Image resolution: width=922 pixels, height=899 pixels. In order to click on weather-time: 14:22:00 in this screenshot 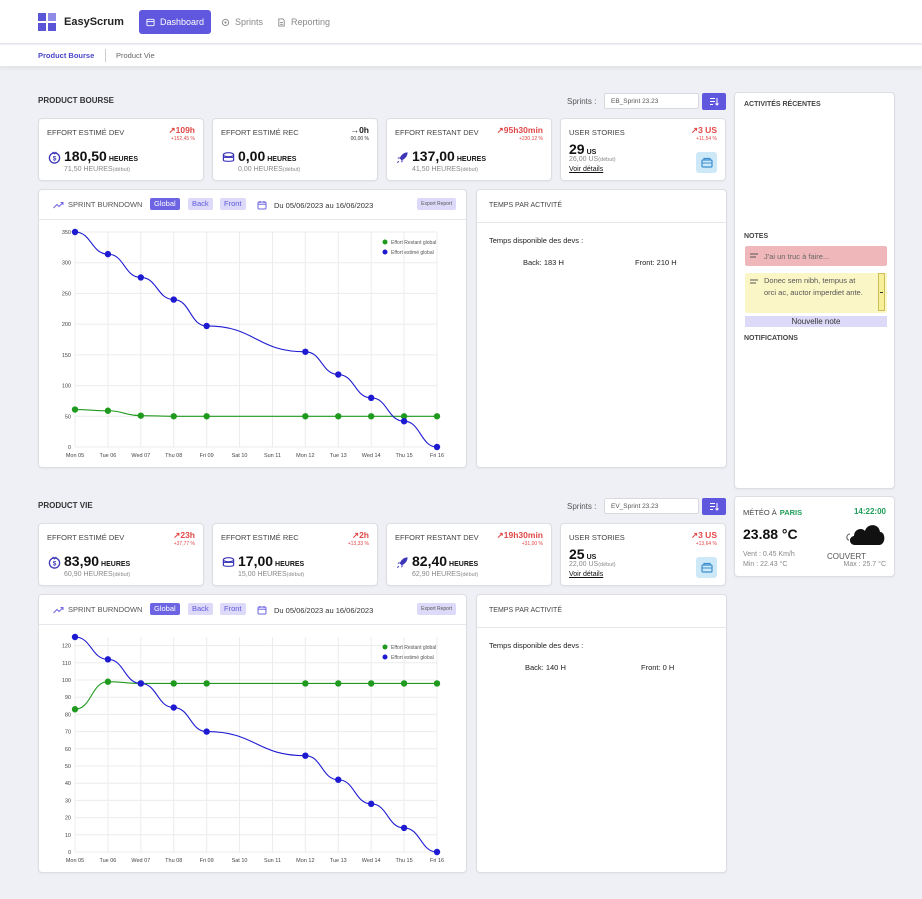, I will do `click(869, 511)`.